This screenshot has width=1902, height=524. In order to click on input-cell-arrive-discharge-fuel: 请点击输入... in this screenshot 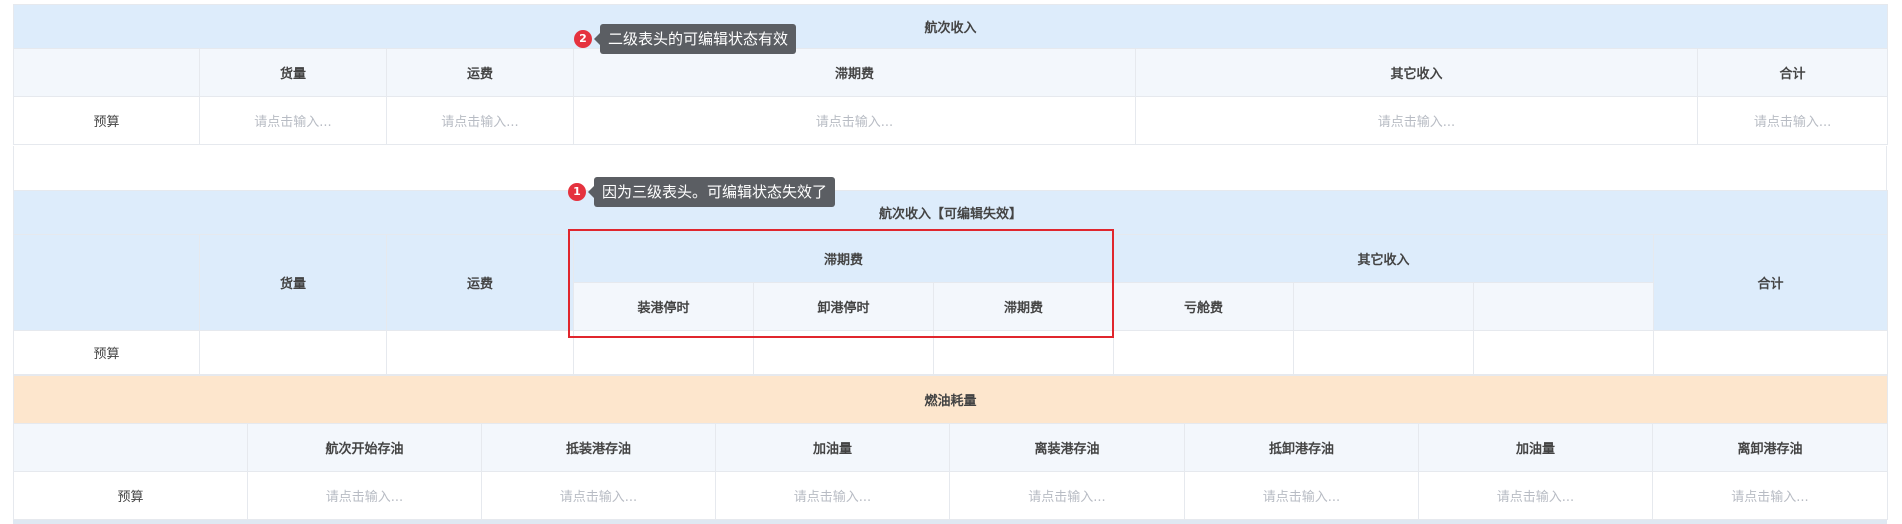, I will do `click(1301, 495)`.